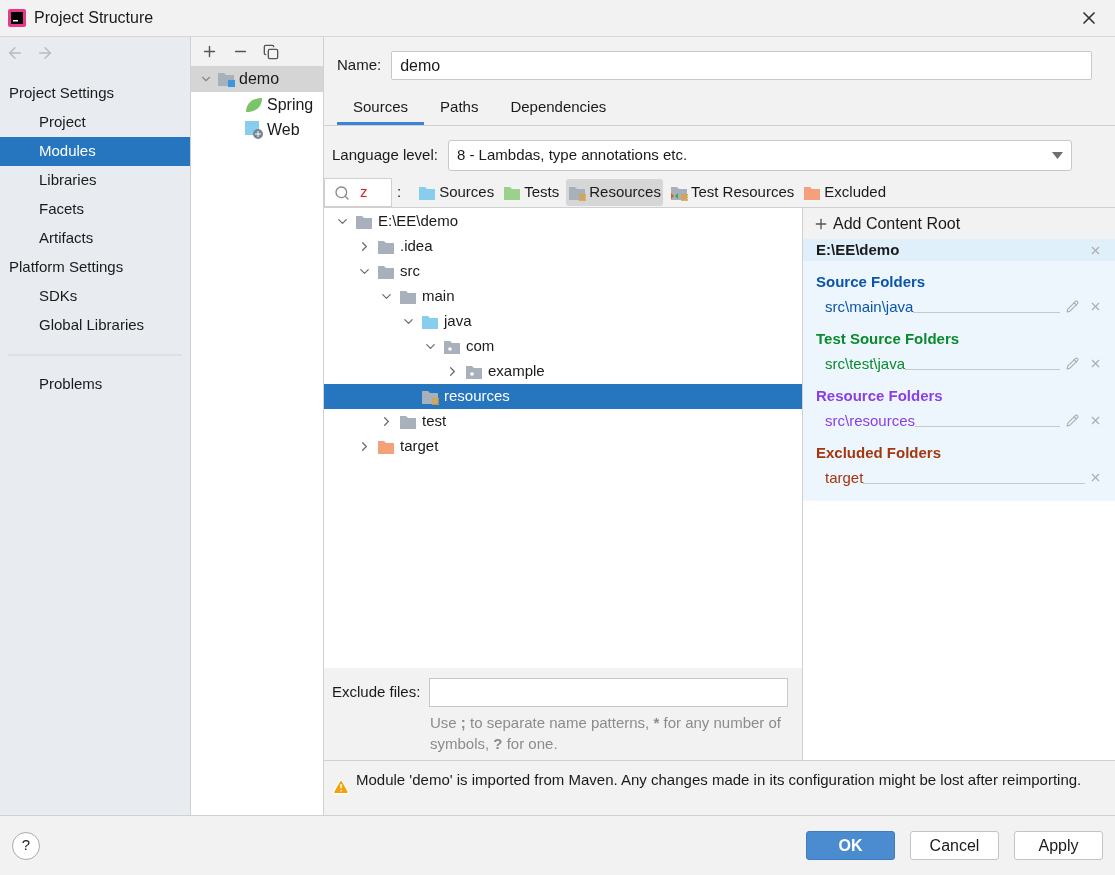 Image resolution: width=1115 pixels, height=875 pixels. What do you see at coordinates (226, 79) in the screenshot?
I see `module-icon` at bounding box center [226, 79].